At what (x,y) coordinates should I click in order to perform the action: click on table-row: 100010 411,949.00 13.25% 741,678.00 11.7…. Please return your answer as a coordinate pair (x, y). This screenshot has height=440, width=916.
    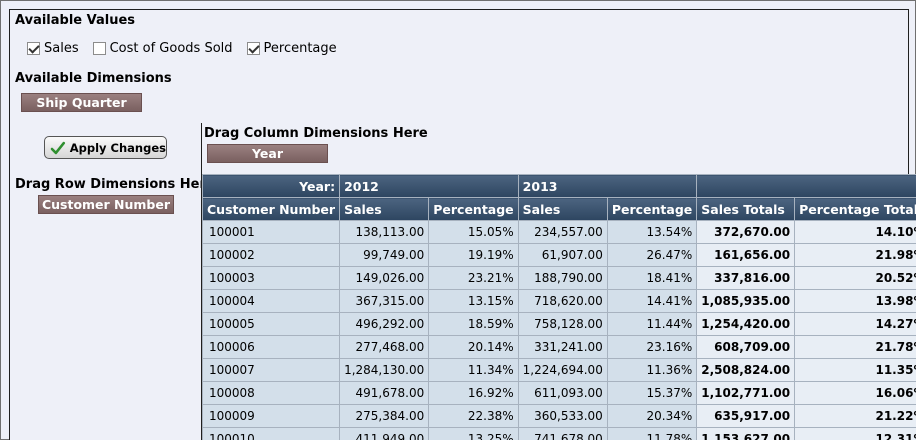
    Looking at the image, I should click on (558, 433).